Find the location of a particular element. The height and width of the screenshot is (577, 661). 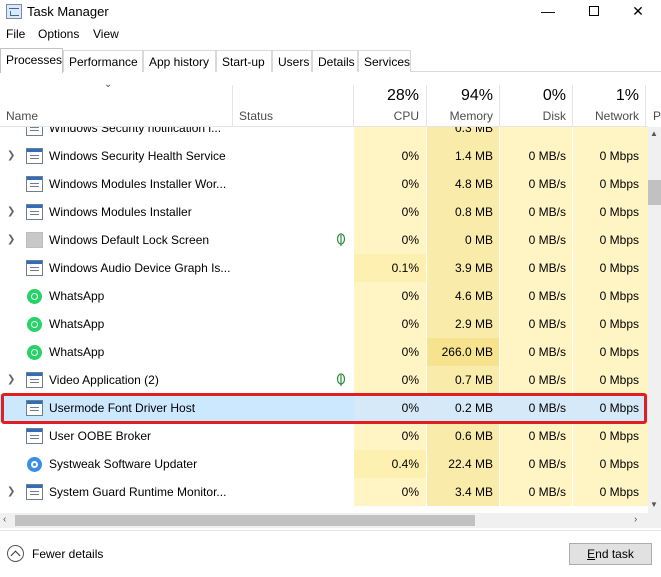

memory-value: 22.4 MB is located at coordinates (470, 464).